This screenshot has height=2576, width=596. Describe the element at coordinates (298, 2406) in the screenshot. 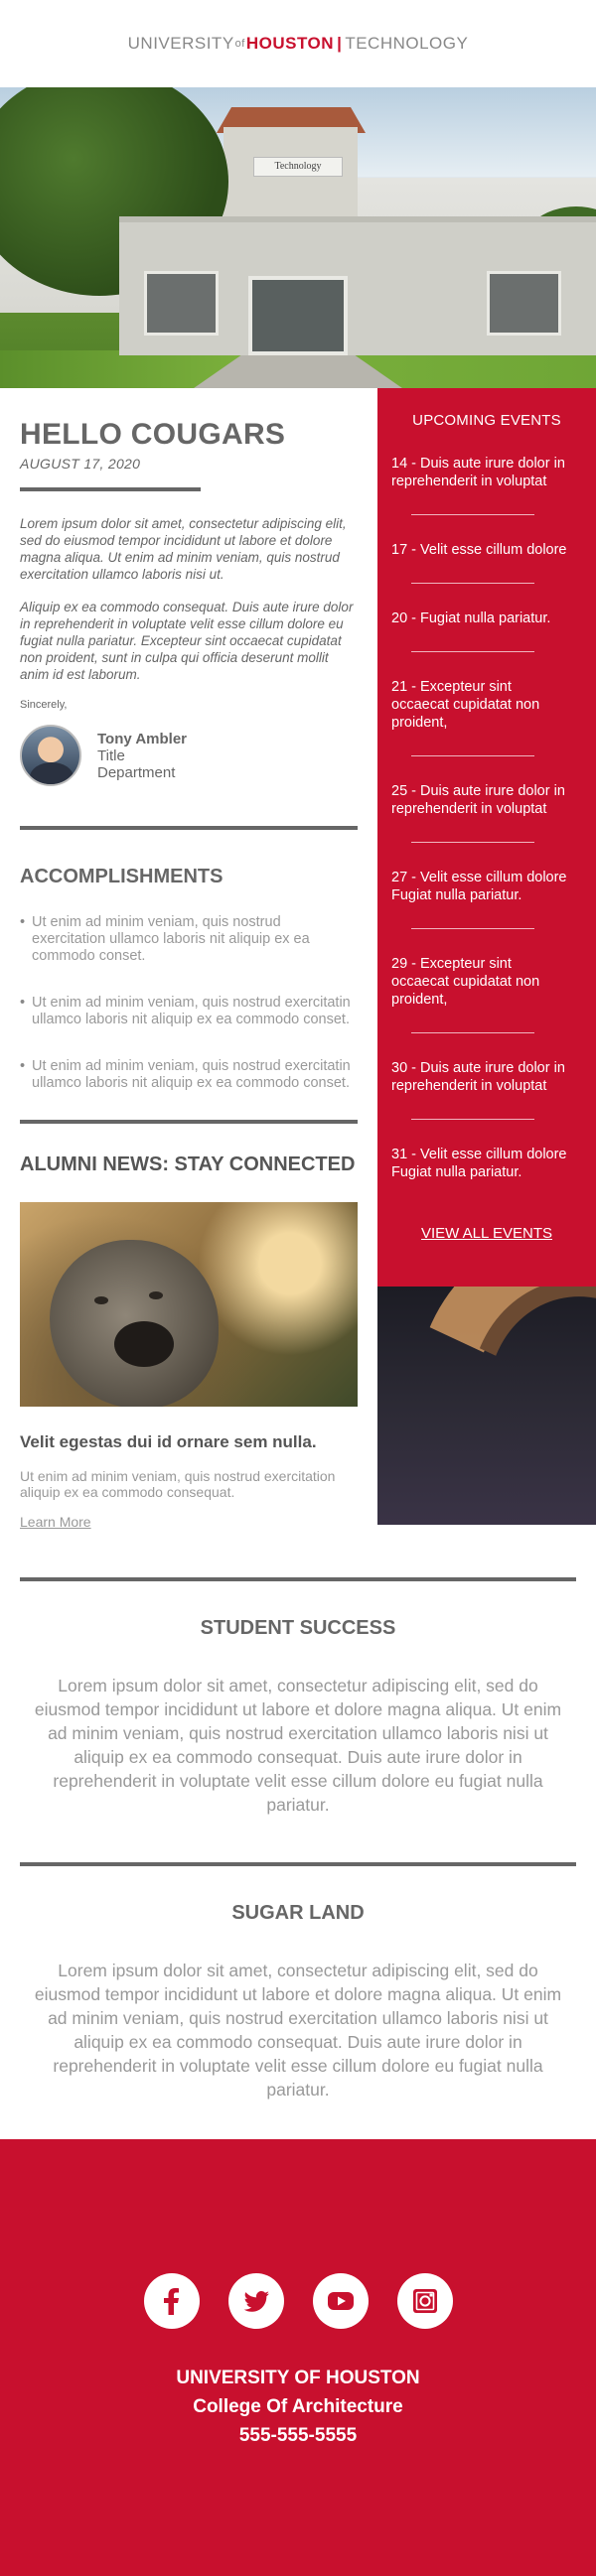

I see `footer-college: College Of Architecture` at that location.